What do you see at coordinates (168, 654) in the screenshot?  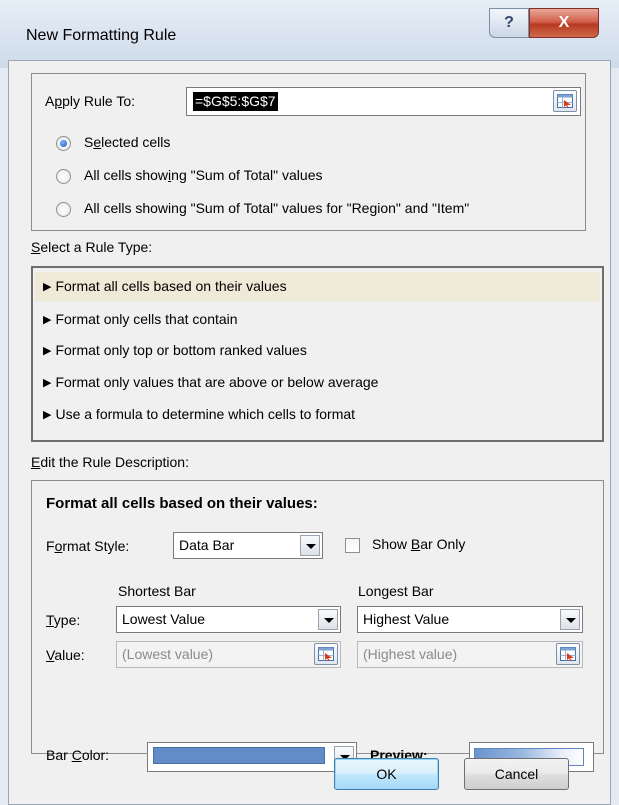 I see `shortest-value-placeholder: (Lowest value)` at bounding box center [168, 654].